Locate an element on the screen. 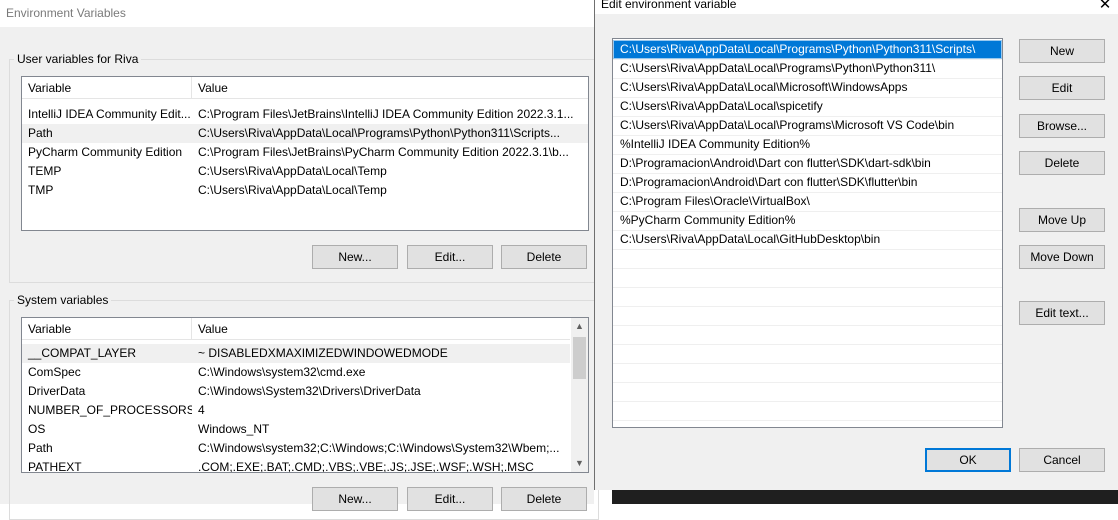  table-row: ComSpec C:\Windows\system32\cmd.exe is located at coordinates (296, 372).